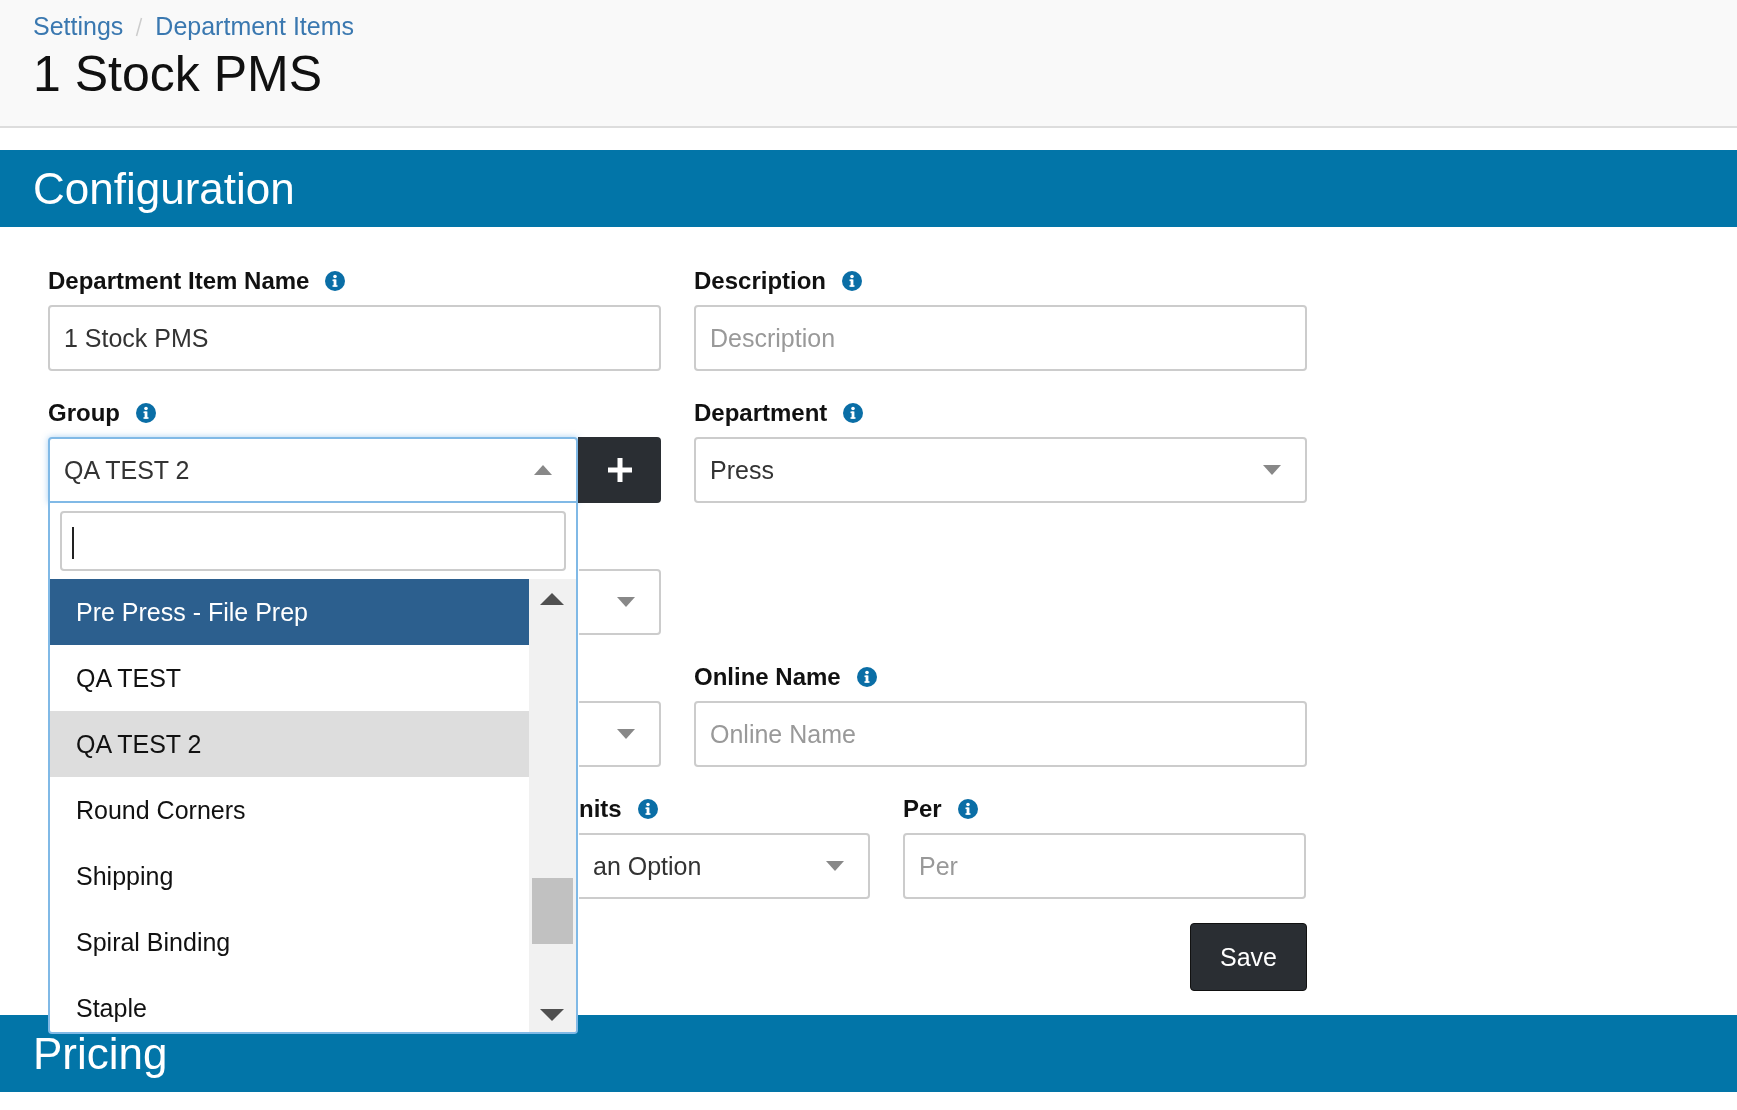 This screenshot has height=1110, width=1737. What do you see at coordinates (313, 470) in the screenshot?
I see `select-field: QA TEST 2` at bounding box center [313, 470].